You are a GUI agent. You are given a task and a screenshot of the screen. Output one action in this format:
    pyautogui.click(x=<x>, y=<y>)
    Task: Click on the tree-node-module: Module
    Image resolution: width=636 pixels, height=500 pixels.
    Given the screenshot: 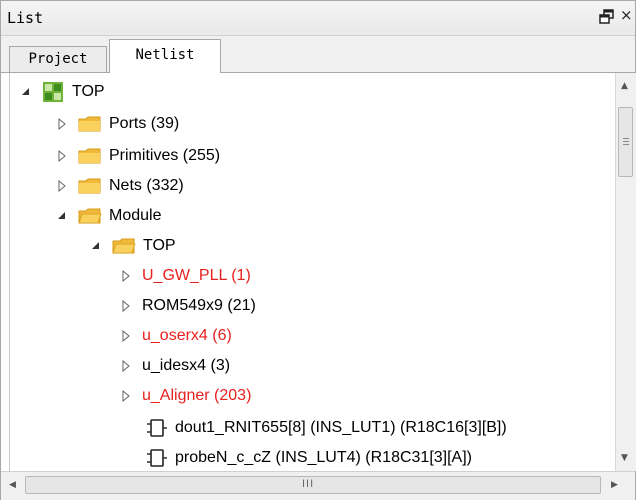 What is the action you would take?
    pyautogui.click(x=107, y=216)
    